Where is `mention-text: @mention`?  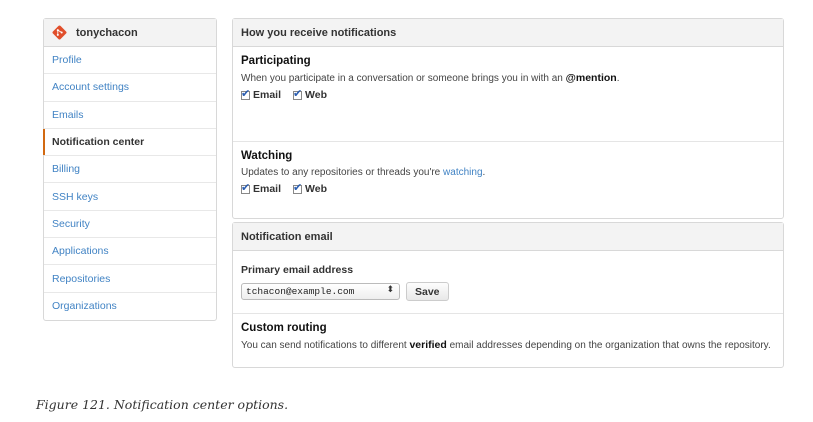 mention-text: @mention is located at coordinates (591, 78).